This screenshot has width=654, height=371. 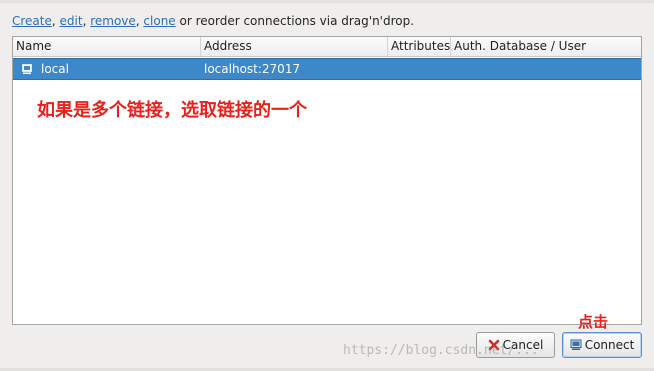 What do you see at coordinates (593, 322) in the screenshot?
I see `click-hint-annotation: 点击` at bounding box center [593, 322].